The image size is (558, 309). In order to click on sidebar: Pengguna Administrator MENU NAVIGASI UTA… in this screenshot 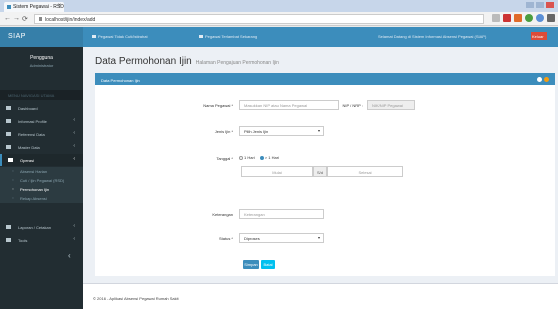, I will do `click(41, 178)`.